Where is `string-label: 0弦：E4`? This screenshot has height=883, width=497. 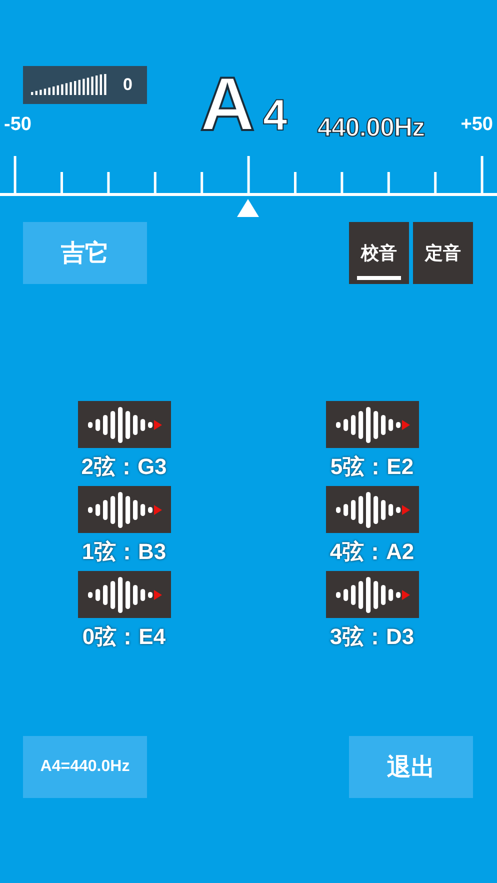 string-label: 0弦：E4 is located at coordinates (124, 637).